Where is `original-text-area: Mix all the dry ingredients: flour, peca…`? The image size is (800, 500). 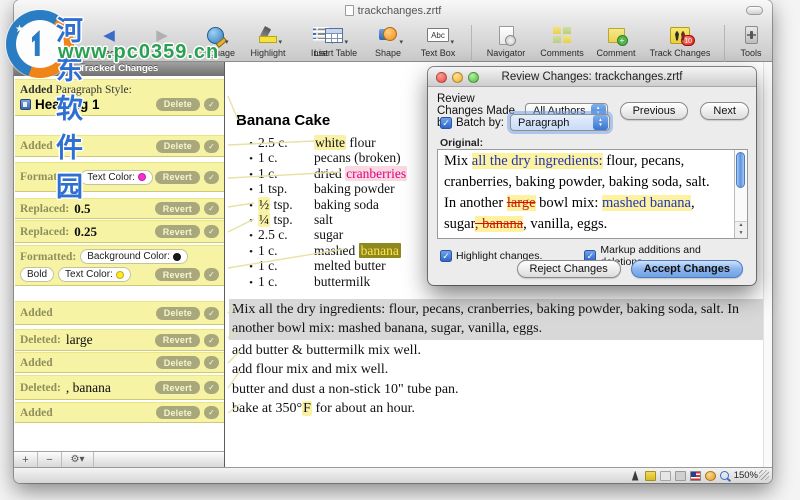 original-text-area: Mix all the dry ingredients: flour, peca… is located at coordinates (592, 194).